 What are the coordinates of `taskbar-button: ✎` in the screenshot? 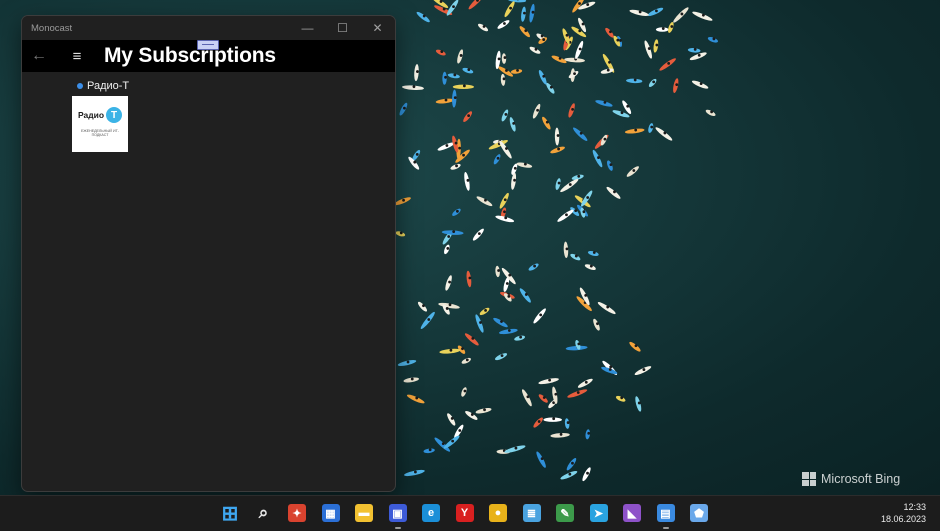 It's located at (565, 513).